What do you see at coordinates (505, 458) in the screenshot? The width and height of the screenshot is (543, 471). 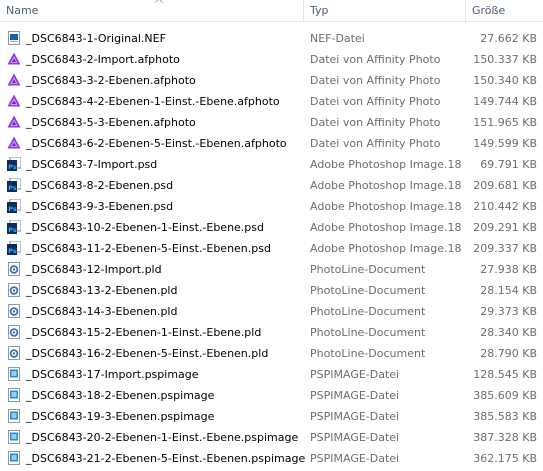 I see `file-size: 362.175 KB` at bounding box center [505, 458].